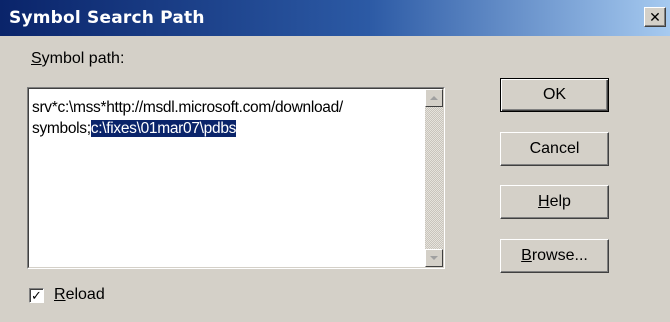  Describe the element at coordinates (60, 294) in the screenshot. I see `reload-label-accel: R` at that location.